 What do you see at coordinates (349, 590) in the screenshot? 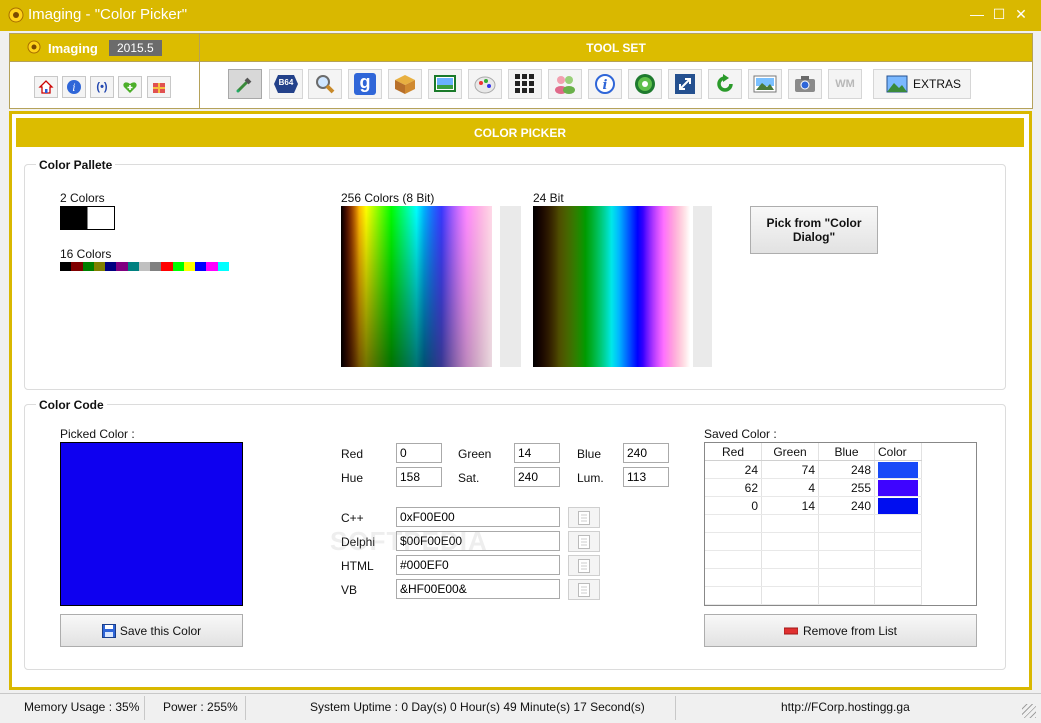
I see `vb-label: VB` at bounding box center [349, 590].